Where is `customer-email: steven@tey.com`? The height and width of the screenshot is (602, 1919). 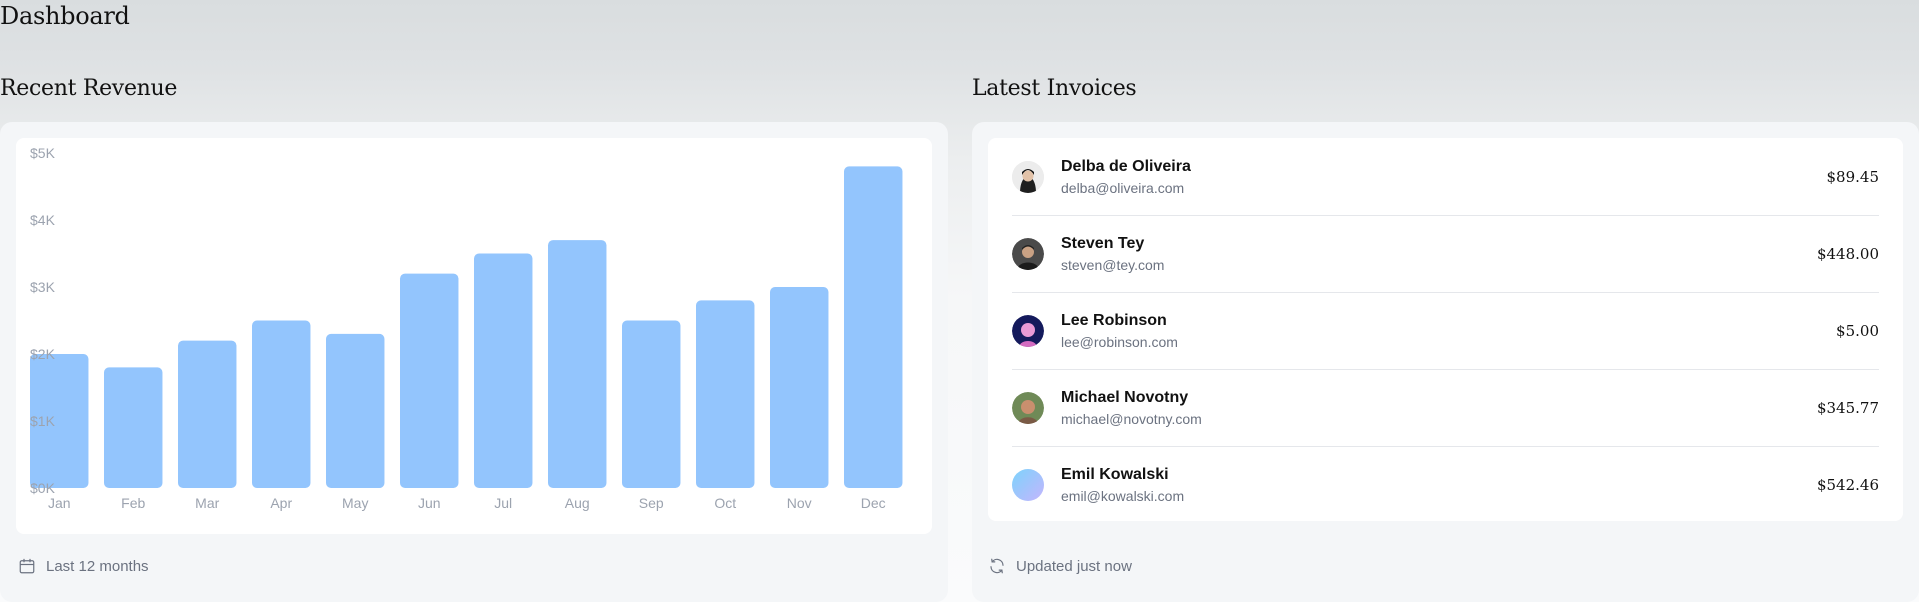
customer-email: steven@tey.com is located at coordinates (1113, 264).